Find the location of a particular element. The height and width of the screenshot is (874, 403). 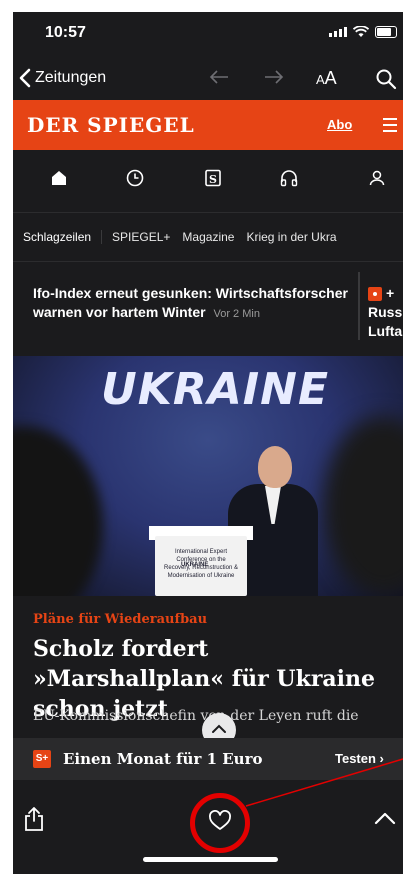

live-badge-icon is located at coordinates (375, 294).